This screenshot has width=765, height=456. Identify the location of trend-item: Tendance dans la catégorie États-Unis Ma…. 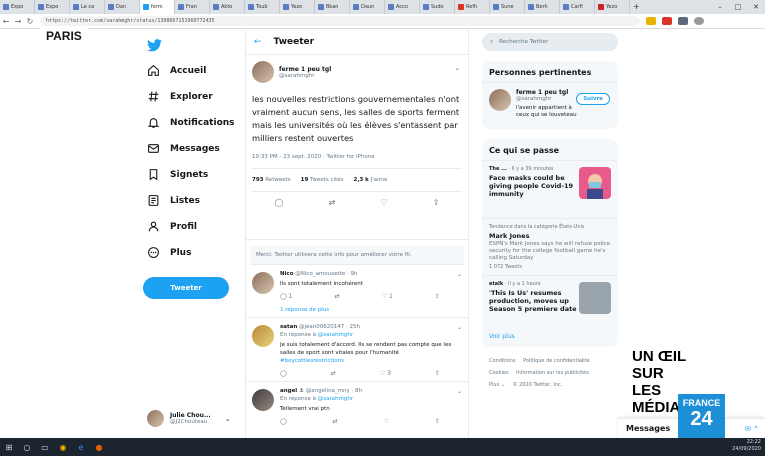
(550, 247).